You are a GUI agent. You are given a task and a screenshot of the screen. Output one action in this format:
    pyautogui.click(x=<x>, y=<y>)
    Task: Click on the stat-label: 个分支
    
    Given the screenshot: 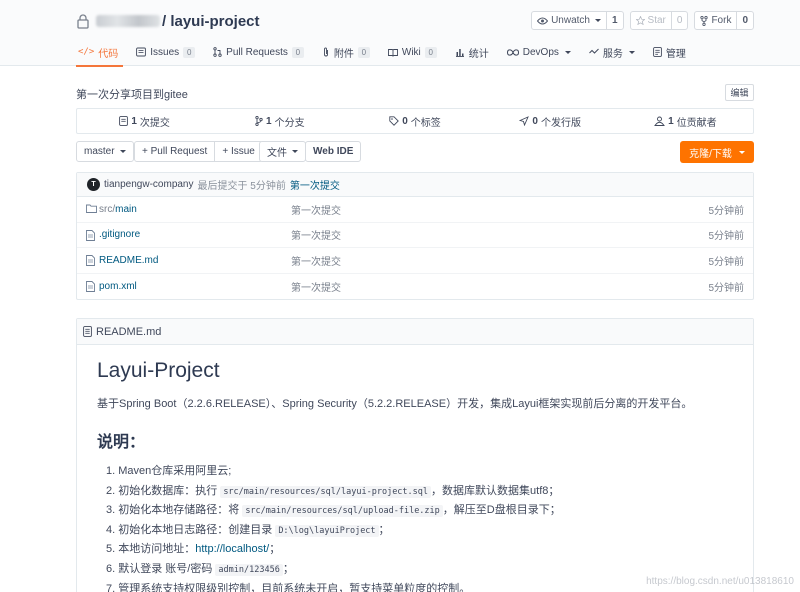 What is the action you would take?
    pyautogui.click(x=289, y=123)
    